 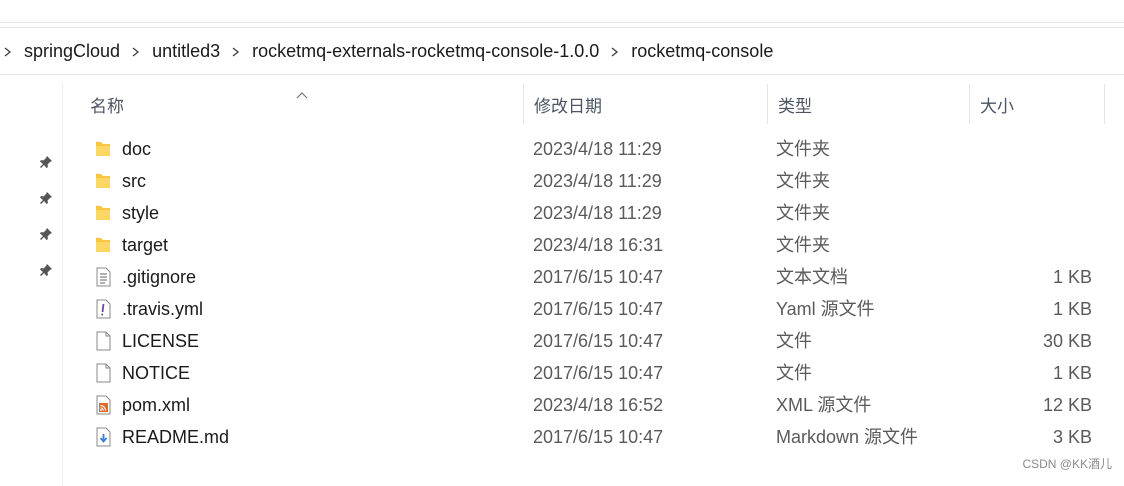 What do you see at coordinates (156, 373) in the screenshot?
I see `file-name: NOTICE` at bounding box center [156, 373].